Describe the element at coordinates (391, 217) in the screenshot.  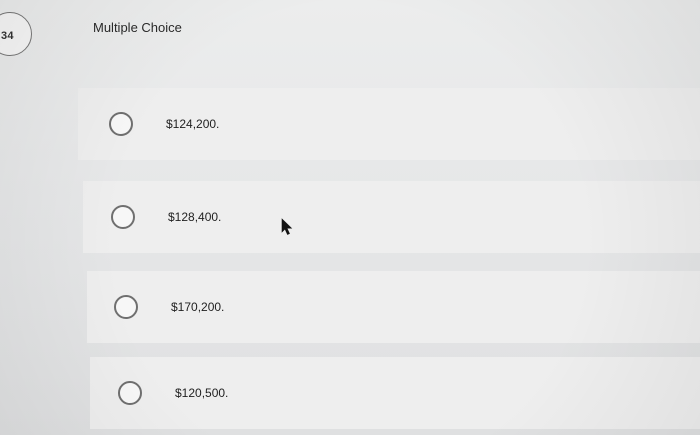
I see `answer-option-2: $128,400.` at that location.